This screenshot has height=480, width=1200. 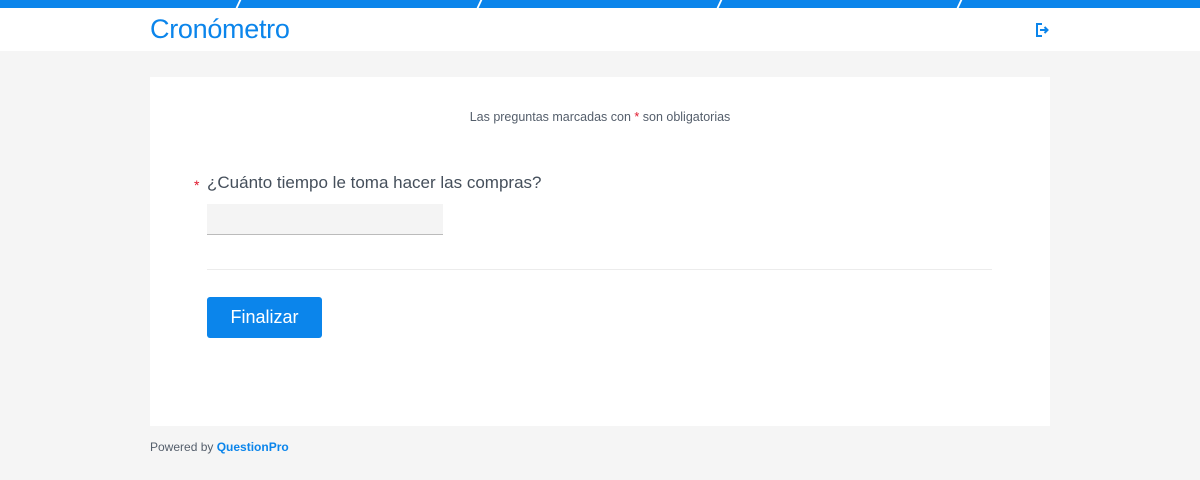 I want to click on divider, so click(x=599, y=269).